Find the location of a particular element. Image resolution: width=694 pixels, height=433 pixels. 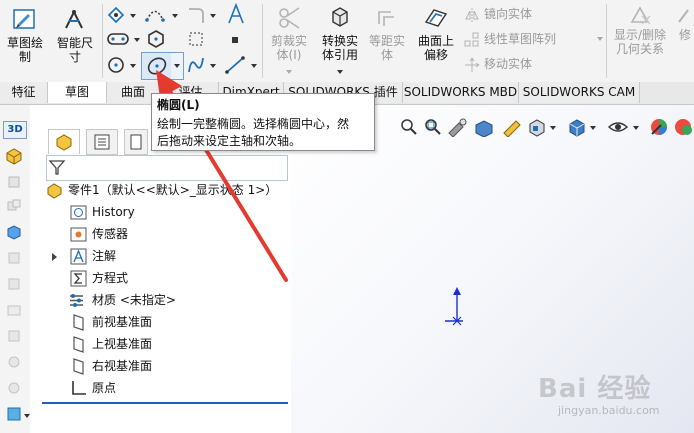

sensor-icon is located at coordinates (78, 234).